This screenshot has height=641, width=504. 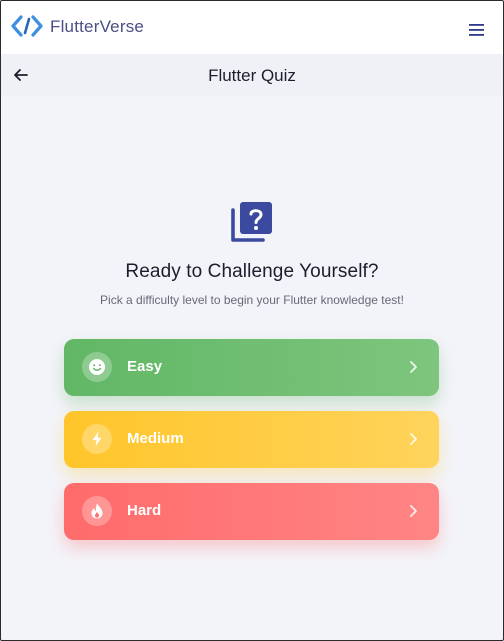 What do you see at coordinates (252, 271) in the screenshot?
I see `main-heading: Ready to Challenge Yourself?` at bounding box center [252, 271].